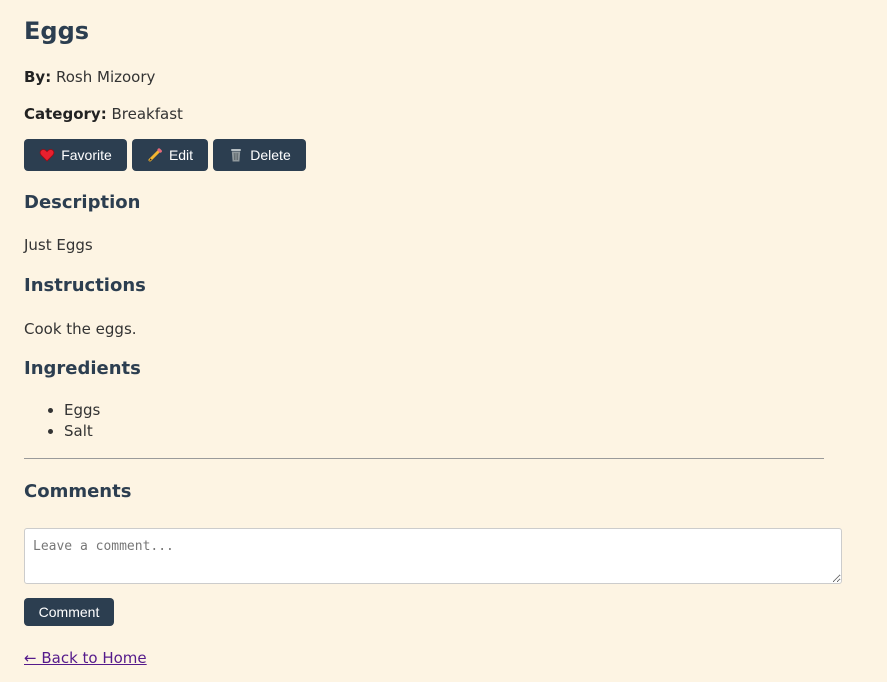  Describe the element at coordinates (58, 245) in the screenshot. I see `description-text: Just Eggs` at that location.